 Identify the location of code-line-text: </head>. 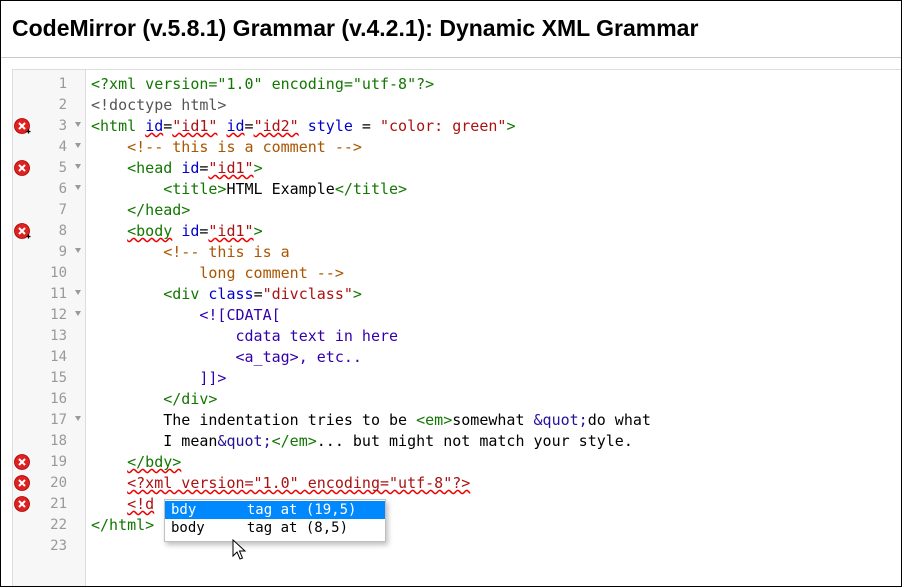
(140, 210).